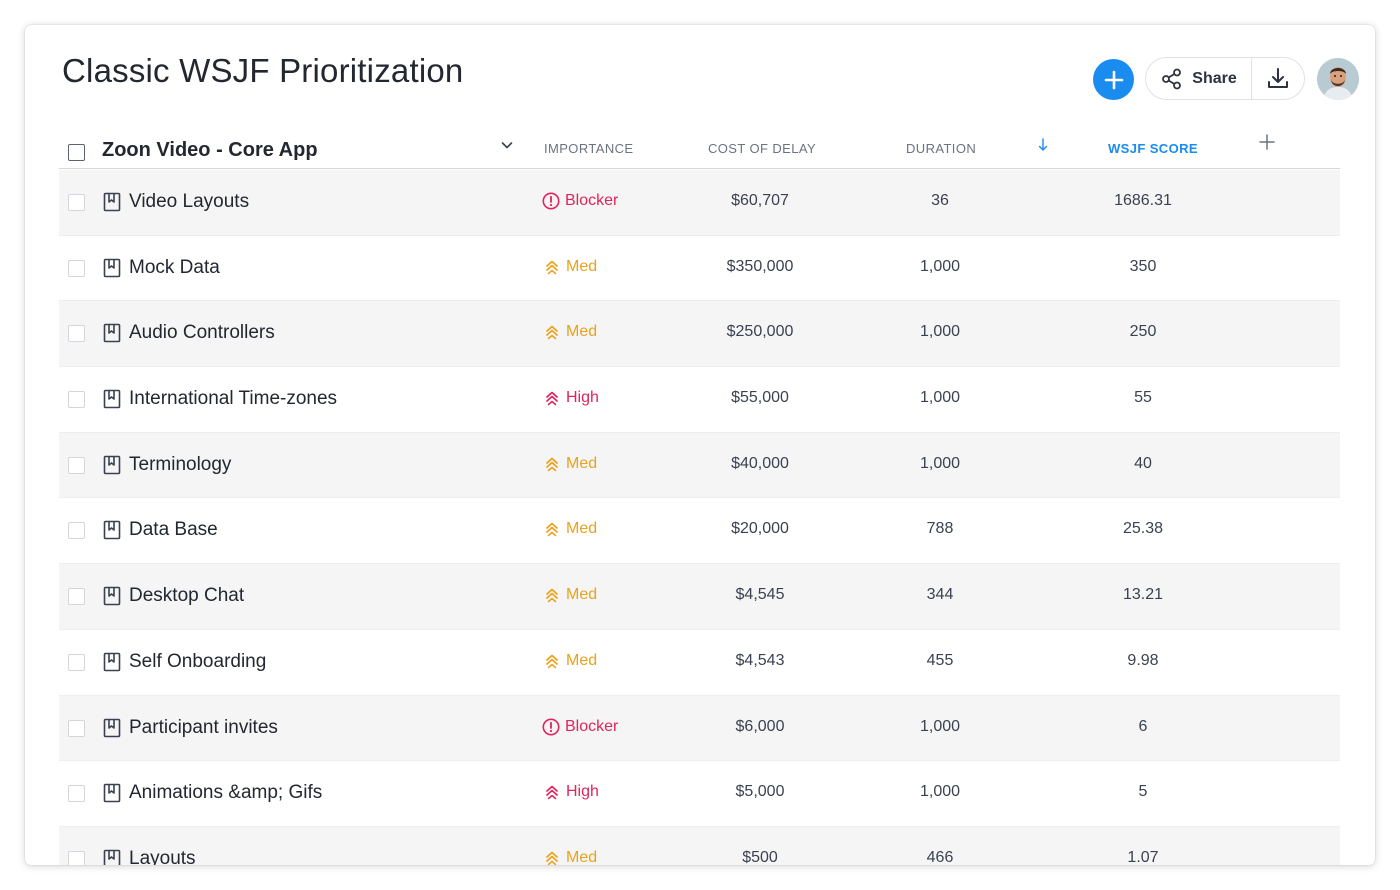 Image resolution: width=1400 pixels, height=890 pixels. Describe the element at coordinates (1143, 792) in the screenshot. I see `wsjf-score-value: 5` at that location.